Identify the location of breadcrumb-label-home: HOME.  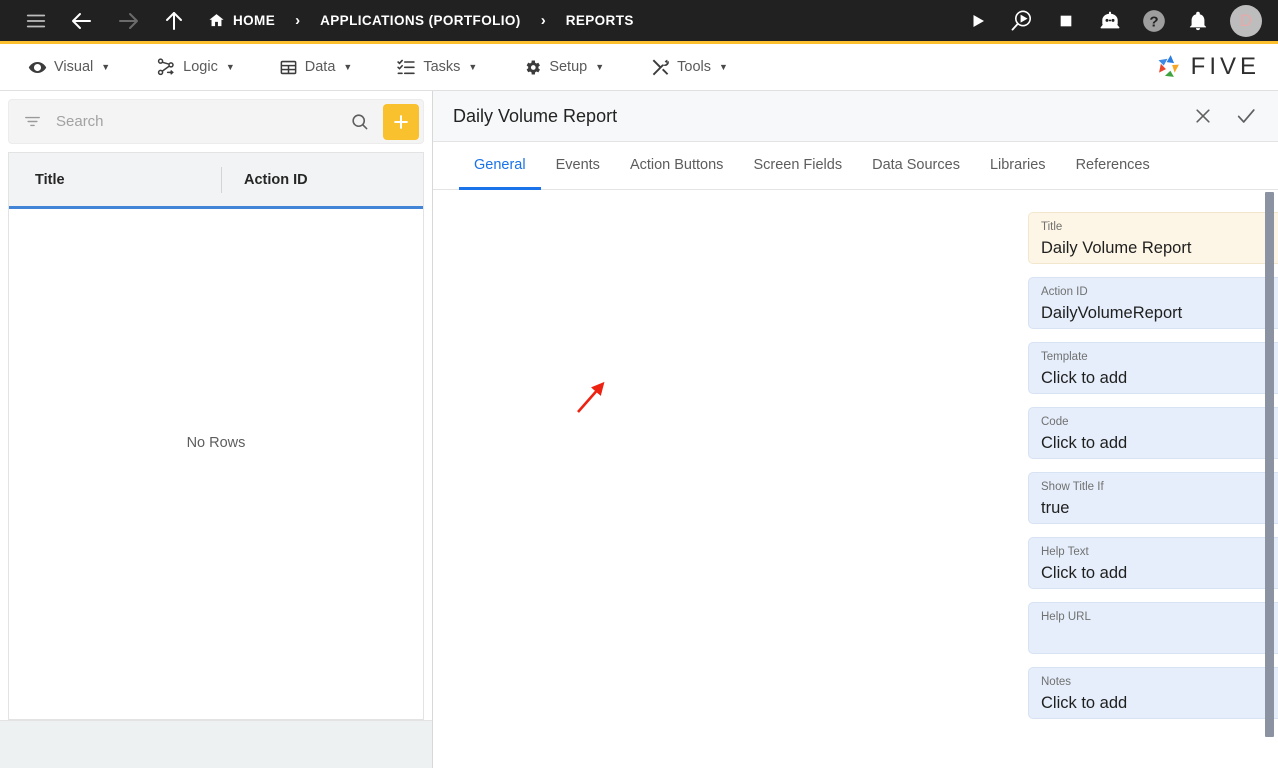
(254, 20).